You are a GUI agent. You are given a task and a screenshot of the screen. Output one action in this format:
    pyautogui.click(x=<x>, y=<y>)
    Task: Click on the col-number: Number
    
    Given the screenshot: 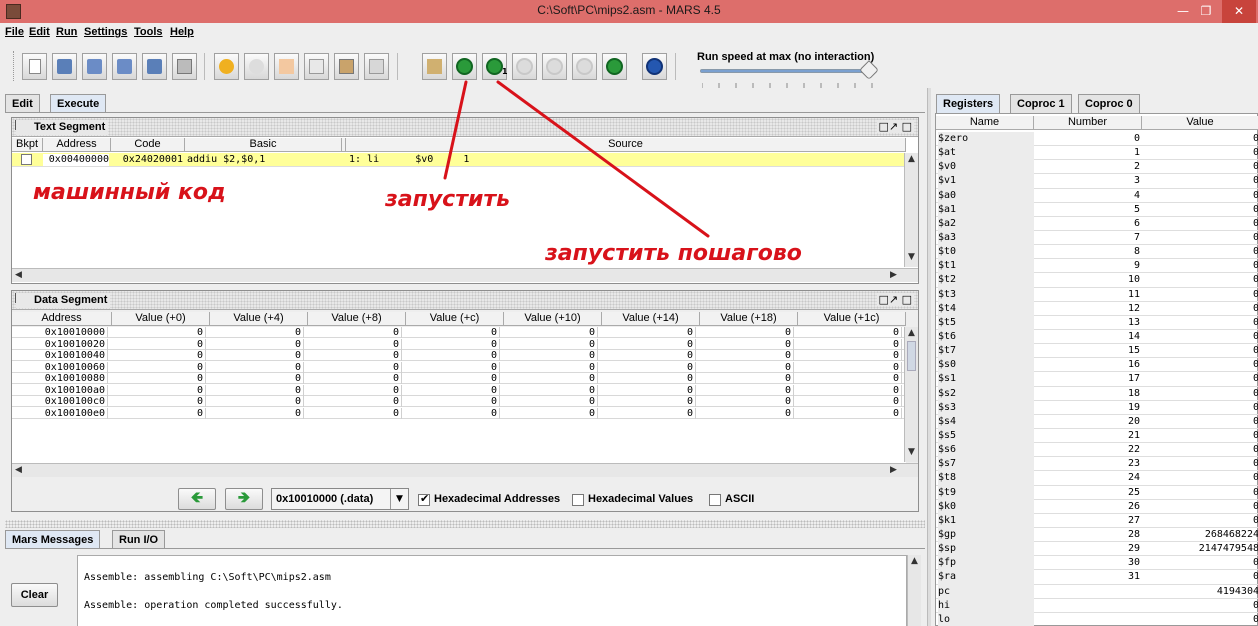 What is the action you would take?
    pyautogui.click(x=1088, y=123)
    